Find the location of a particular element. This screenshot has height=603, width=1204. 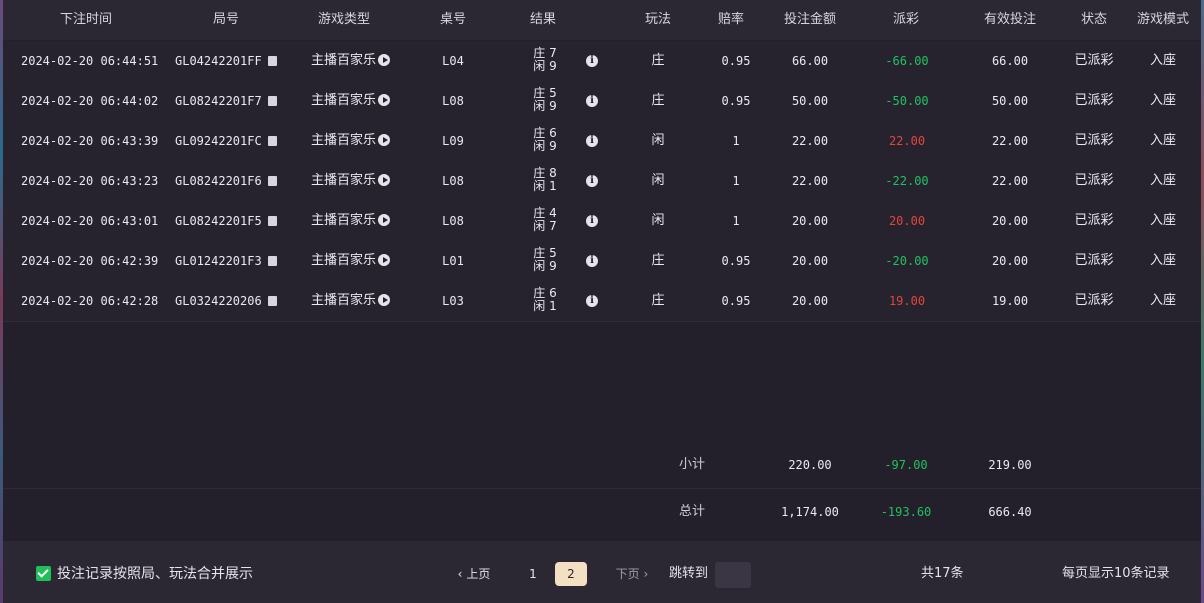

header-bet-type: 玩法 is located at coordinates (657, 19).